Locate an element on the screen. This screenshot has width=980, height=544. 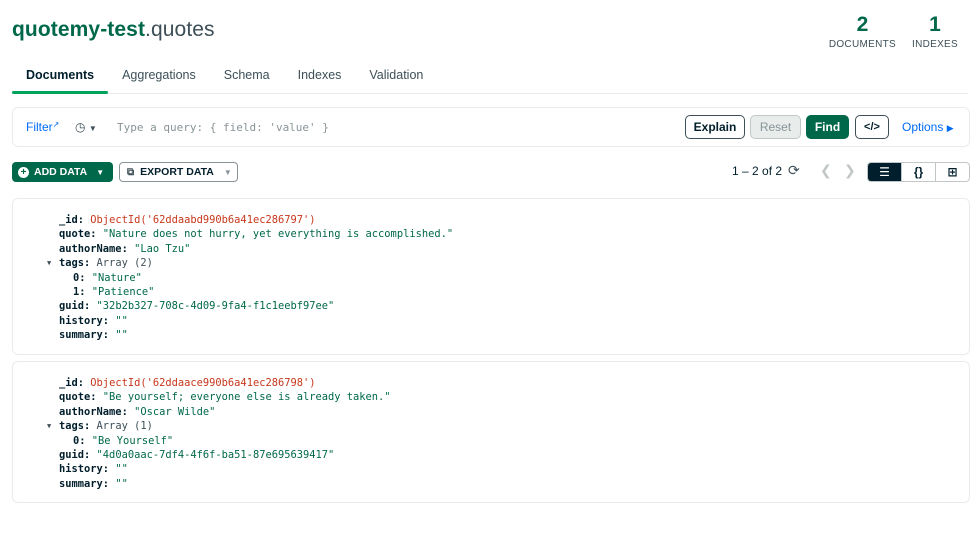
tab-documents: Documents is located at coordinates (60, 77).